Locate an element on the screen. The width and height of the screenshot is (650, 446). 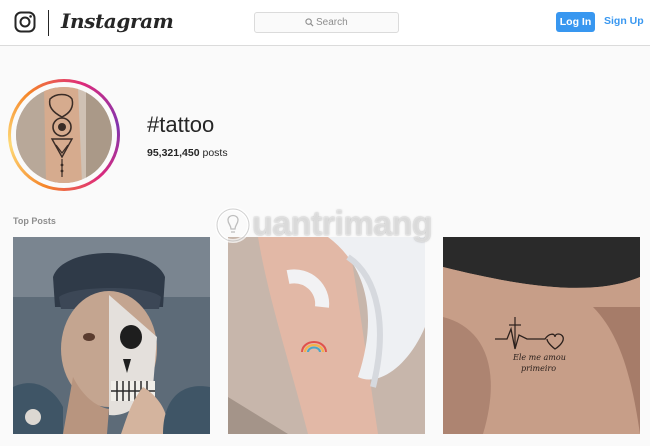
instagram-glyph-icon is located at coordinates (25, 22).